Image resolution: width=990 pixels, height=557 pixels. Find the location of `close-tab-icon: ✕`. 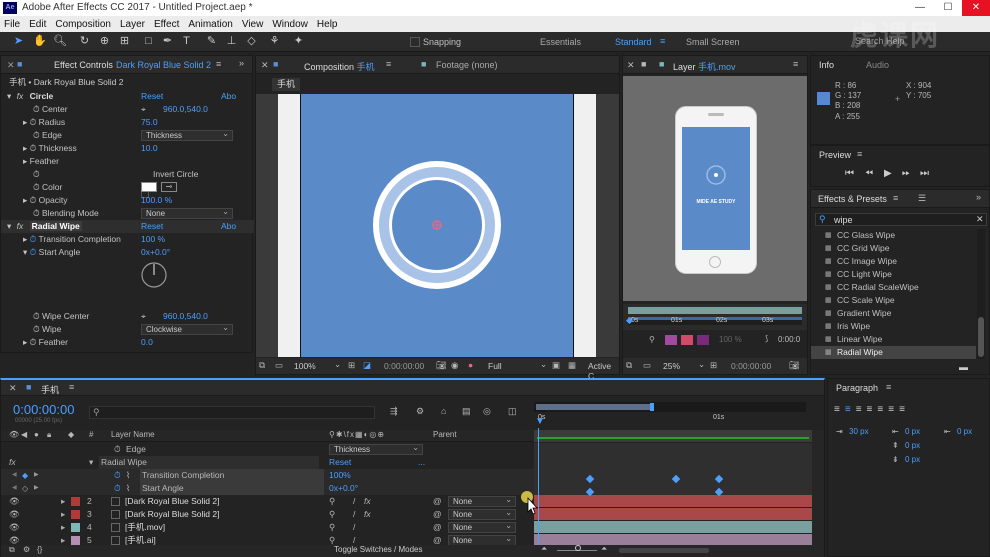

close-tab-icon: ✕ is located at coordinates (13, 388).